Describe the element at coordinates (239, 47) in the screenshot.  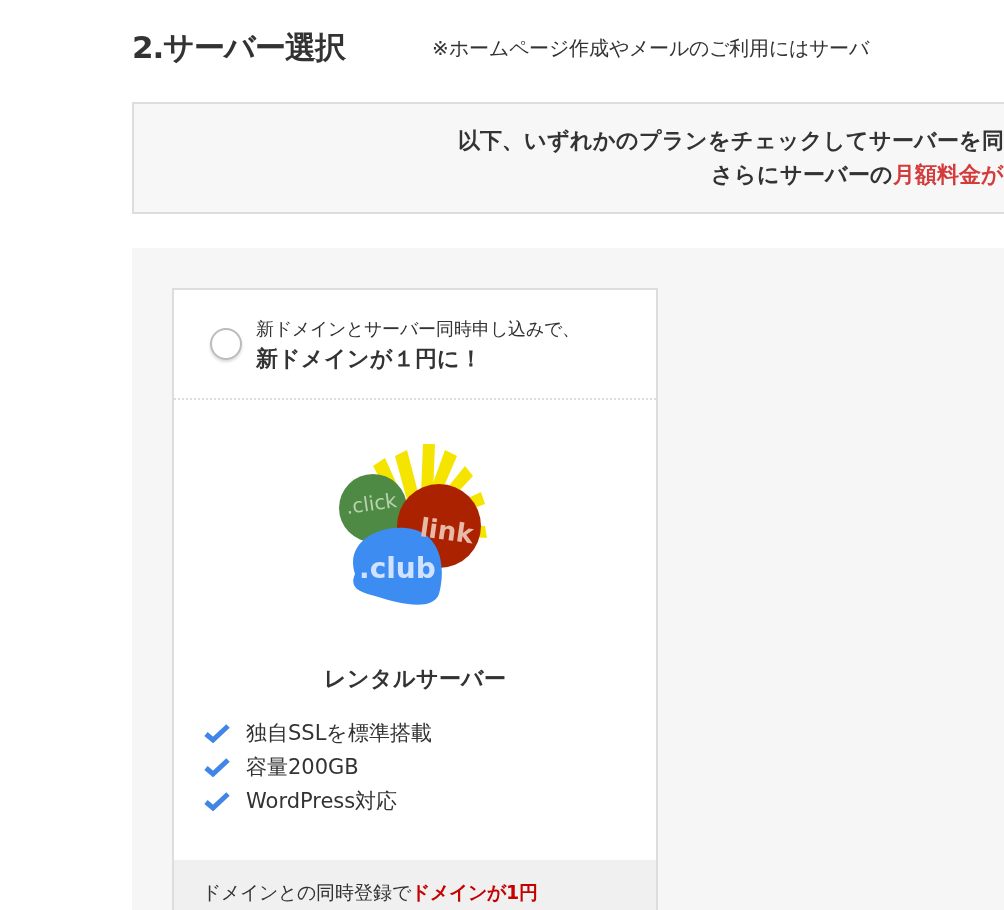
I see `section-title: 2.サーバー選択` at that location.